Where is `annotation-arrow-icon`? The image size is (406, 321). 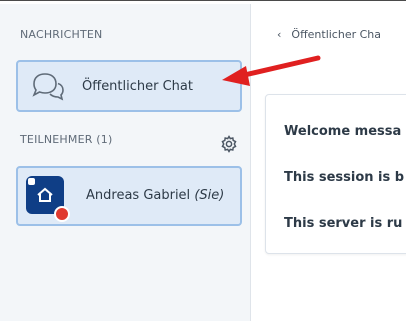 annotation-arrow-icon is located at coordinates (271, 70).